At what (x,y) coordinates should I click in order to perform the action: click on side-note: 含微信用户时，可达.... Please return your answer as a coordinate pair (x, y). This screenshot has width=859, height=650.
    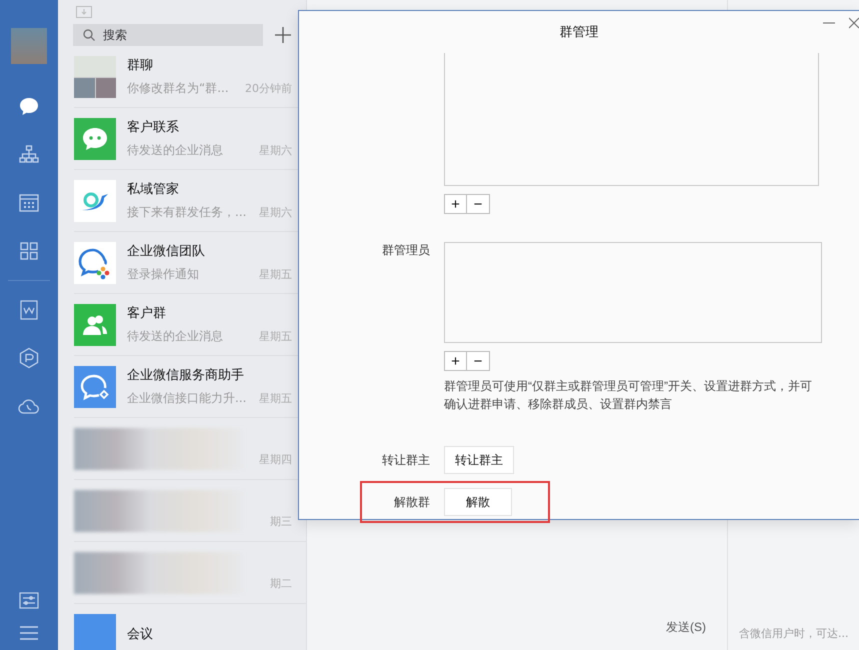
    Looking at the image, I should click on (794, 633).